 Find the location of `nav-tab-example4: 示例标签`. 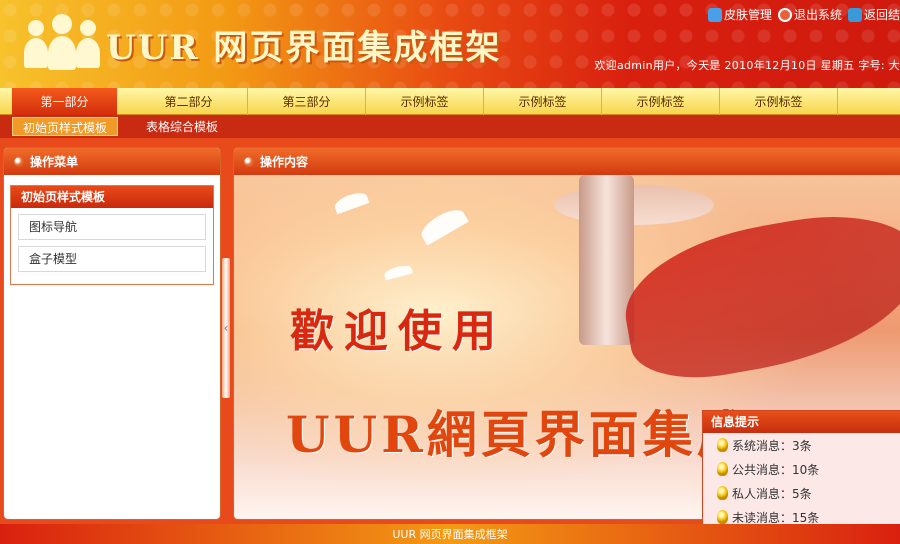

nav-tab-example4: 示例标签 is located at coordinates (779, 101).